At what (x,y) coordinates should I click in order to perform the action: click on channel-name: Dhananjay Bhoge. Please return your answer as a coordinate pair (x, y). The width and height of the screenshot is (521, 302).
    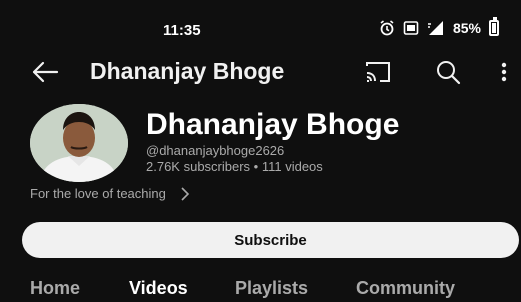
    Looking at the image, I should click on (273, 124).